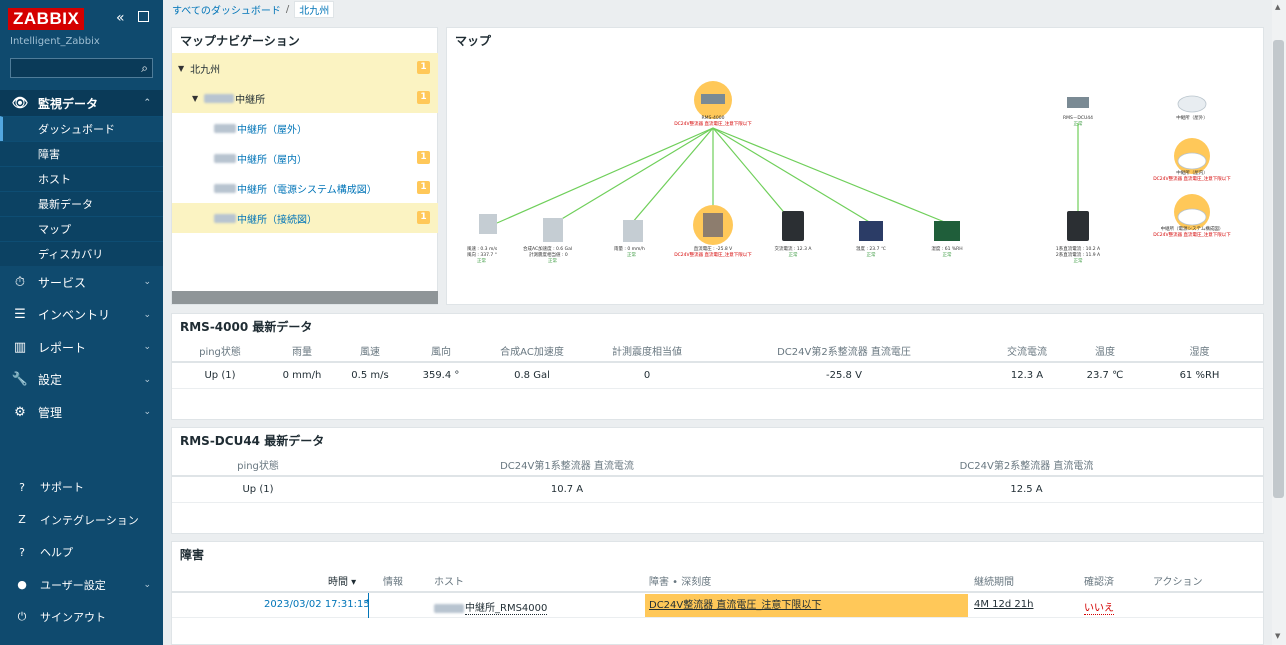  What do you see at coordinates (314, 9) in the screenshot?
I see `breadcrumb-current: 北九州` at bounding box center [314, 9].